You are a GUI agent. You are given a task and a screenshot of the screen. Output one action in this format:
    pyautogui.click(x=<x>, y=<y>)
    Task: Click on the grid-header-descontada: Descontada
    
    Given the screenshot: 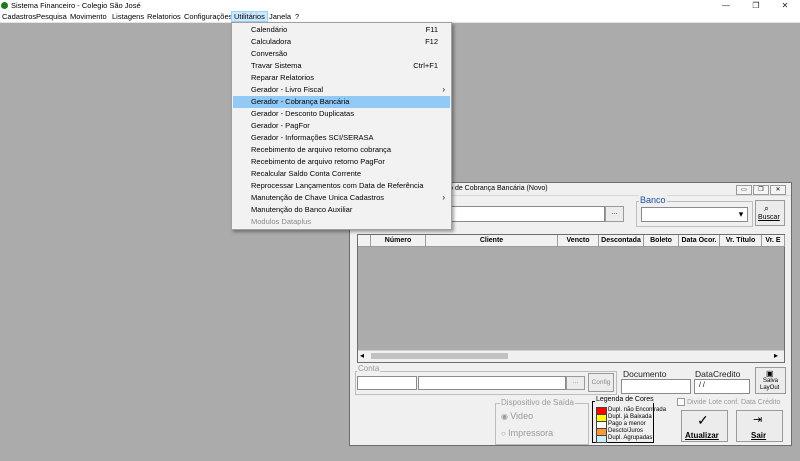 What is the action you would take?
    pyautogui.click(x=621, y=241)
    